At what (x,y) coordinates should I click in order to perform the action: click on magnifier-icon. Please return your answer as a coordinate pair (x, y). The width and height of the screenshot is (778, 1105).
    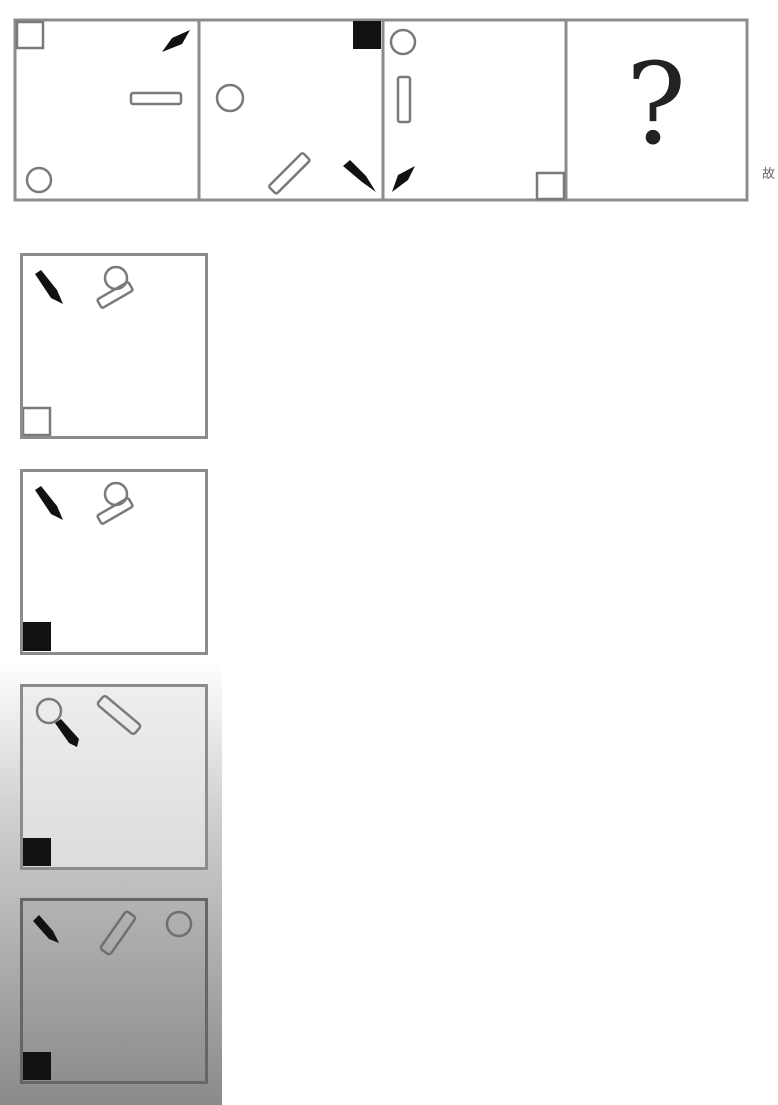
    Looking at the image, I should click on (57, 722).